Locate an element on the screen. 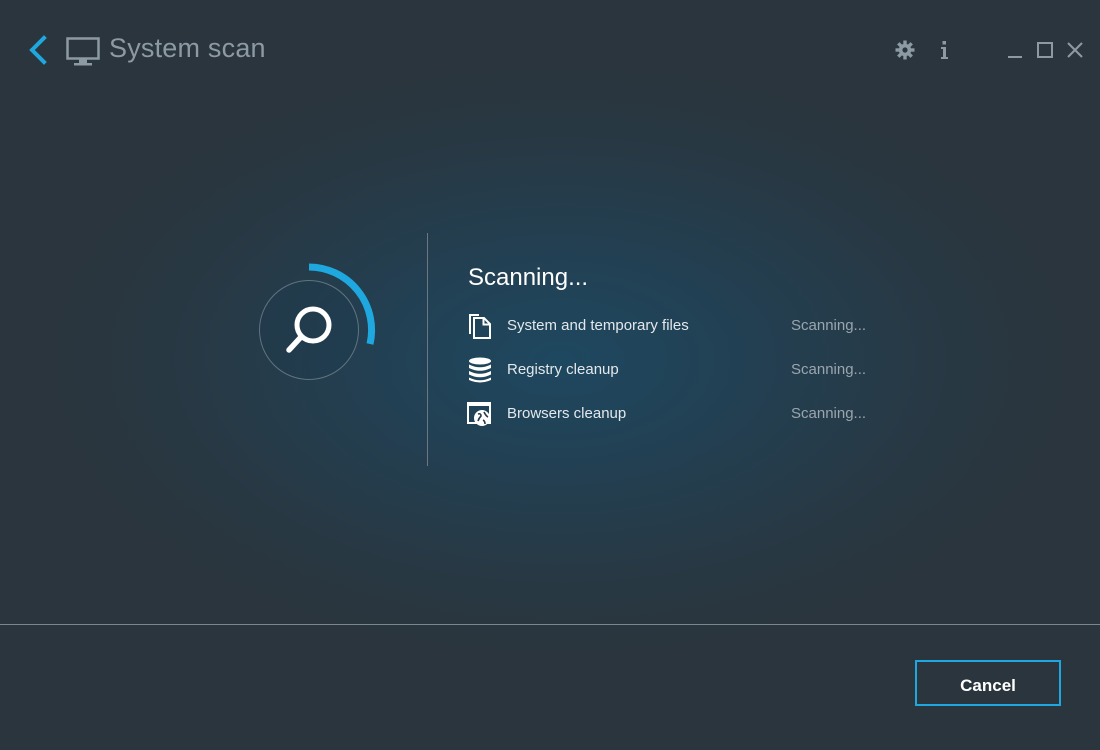  maximize-icon is located at coordinates (1045, 50).